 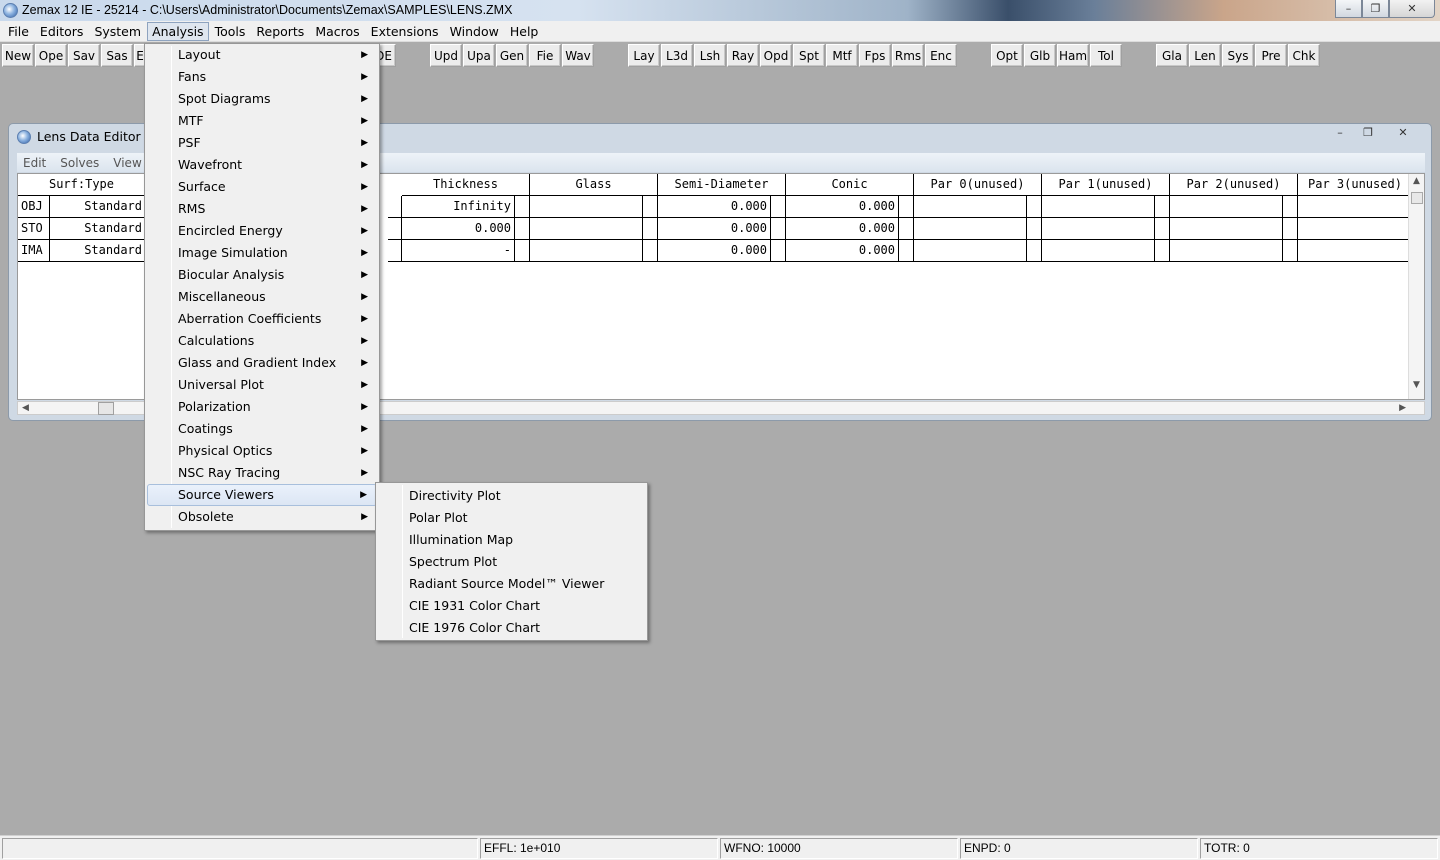 I want to click on vertical-scrollbar: ▲ ▼, so click(x=1416, y=286).